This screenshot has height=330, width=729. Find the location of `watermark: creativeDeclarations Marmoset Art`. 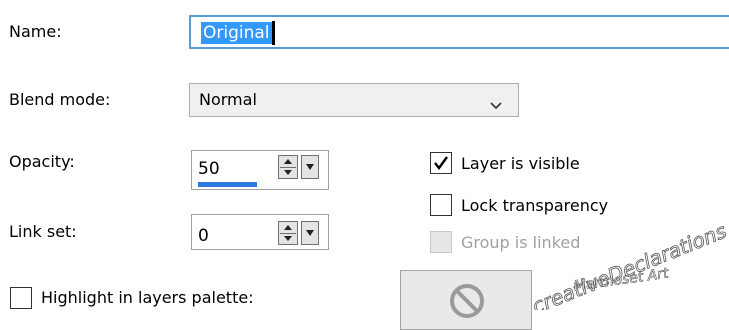

watermark: creativeDeclarations Marmoset Art is located at coordinates (628, 264).